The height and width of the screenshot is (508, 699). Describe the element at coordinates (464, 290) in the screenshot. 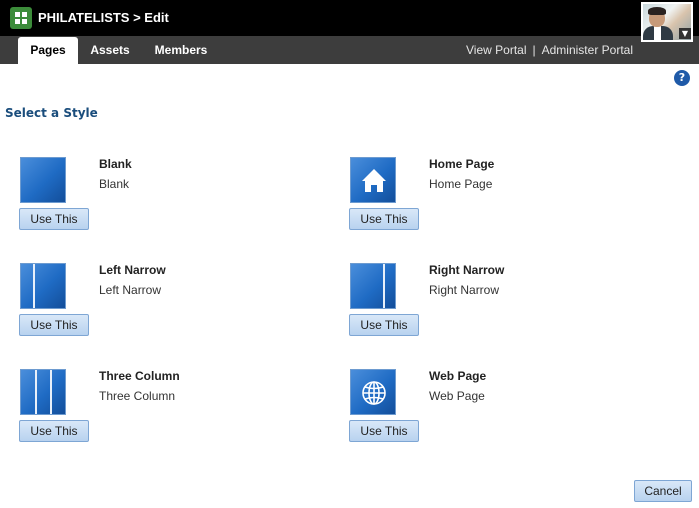

I see `style-description: Right Narrow` at that location.